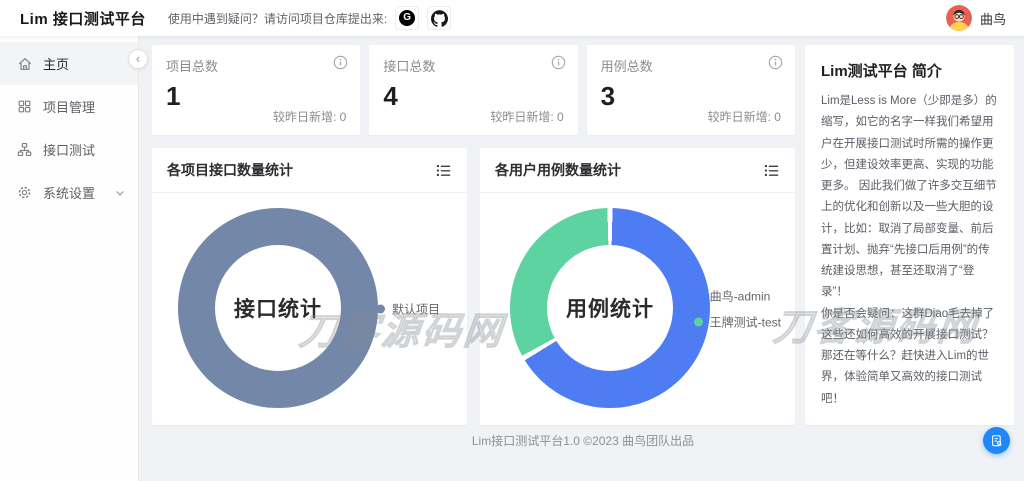  I want to click on intro-title: Lim测试平台 简介, so click(881, 71).